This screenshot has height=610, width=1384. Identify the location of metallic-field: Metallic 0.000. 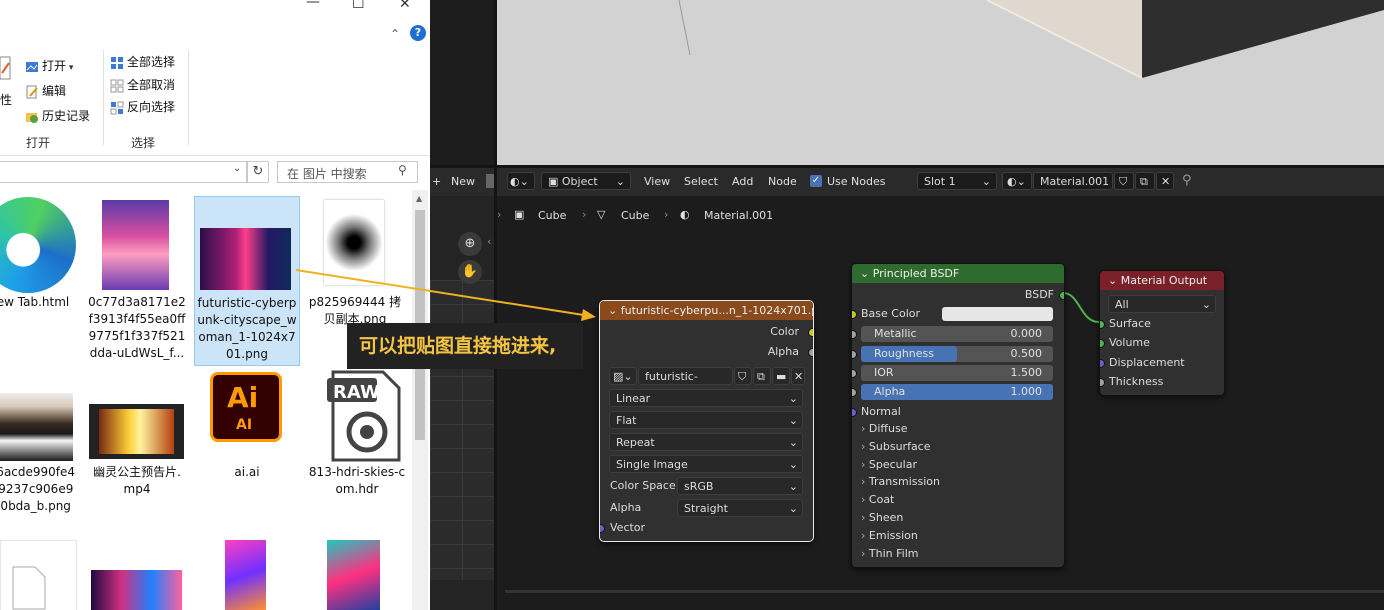
(957, 334).